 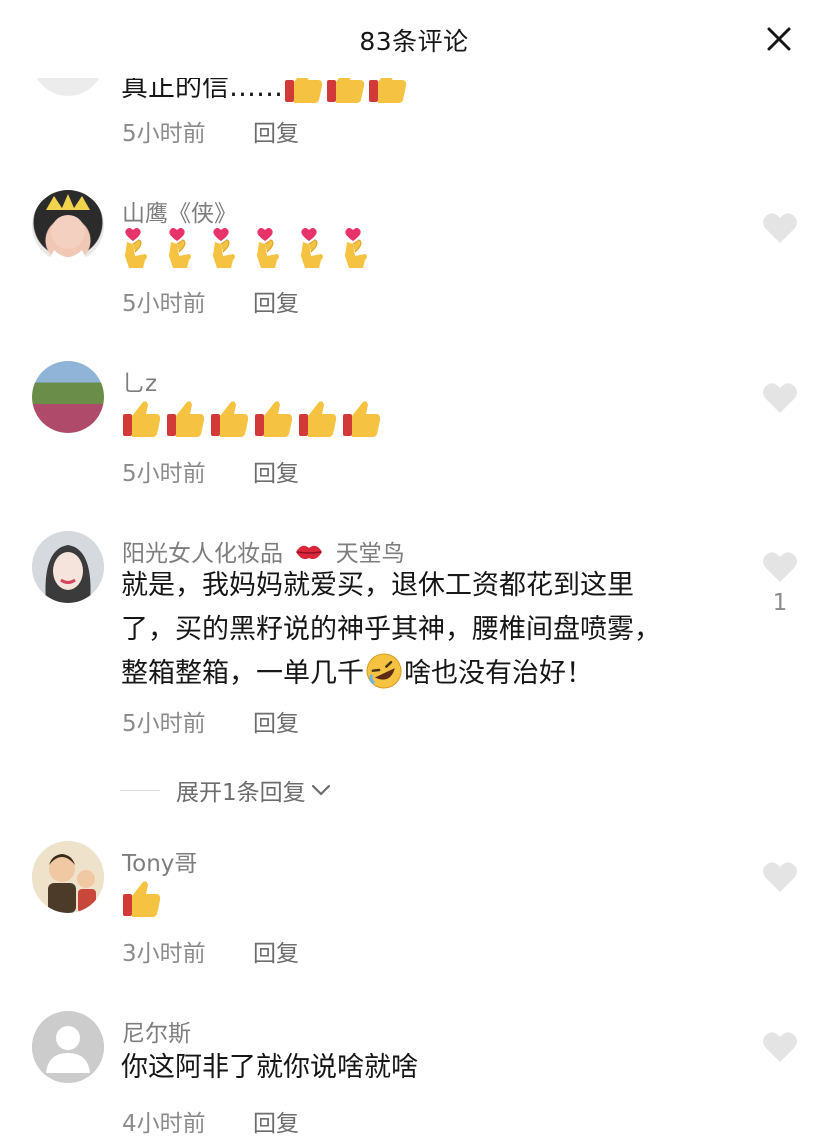 What do you see at coordinates (156, 1031) in the screenshot?
I see `comment-username: 尼尔斯` at bounding box center [156, 1031].